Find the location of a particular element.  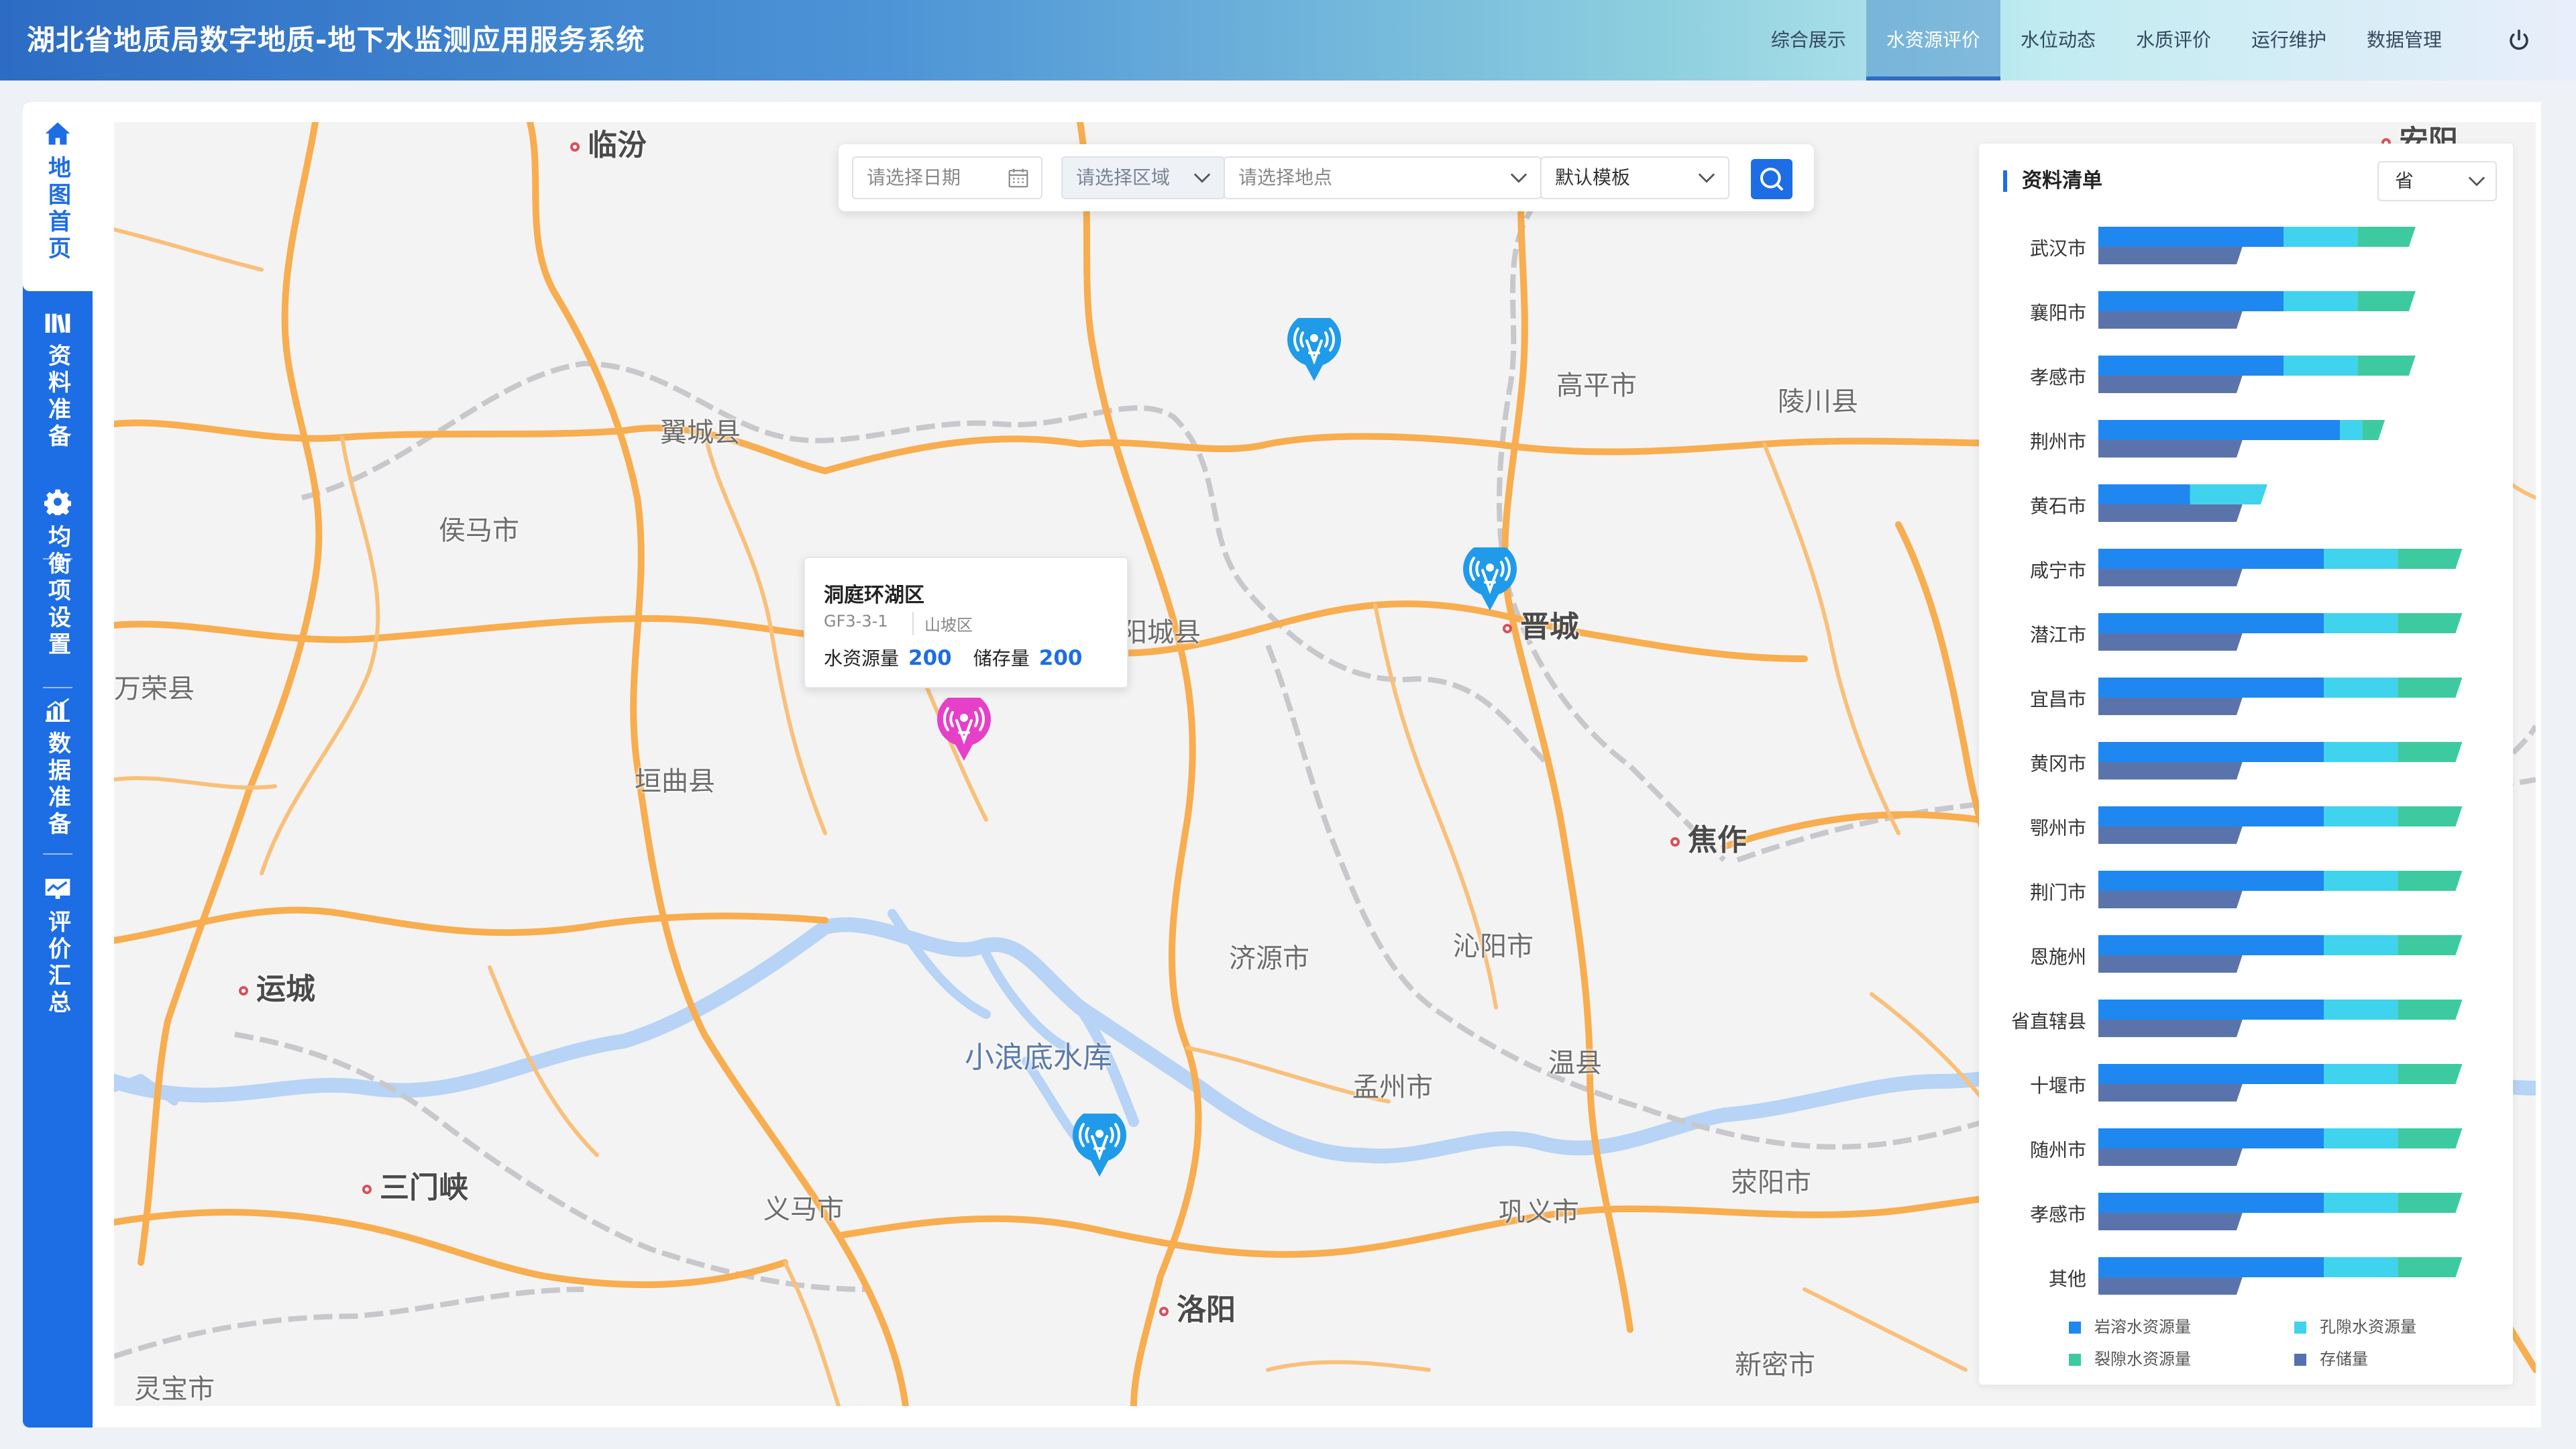

city-label: 垣曲县 is located at coordinates (675, 781).